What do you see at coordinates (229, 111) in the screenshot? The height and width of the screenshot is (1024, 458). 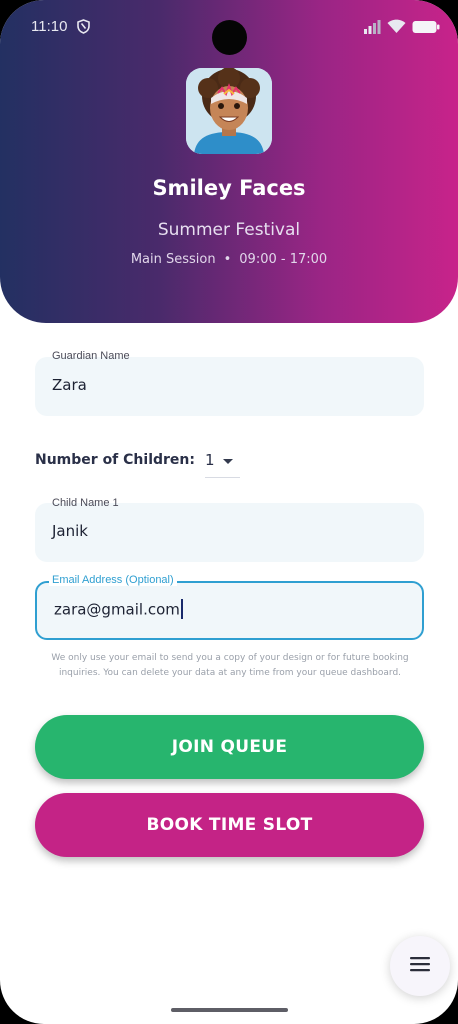 I see `app-logo` at bounding box center [229, 111].